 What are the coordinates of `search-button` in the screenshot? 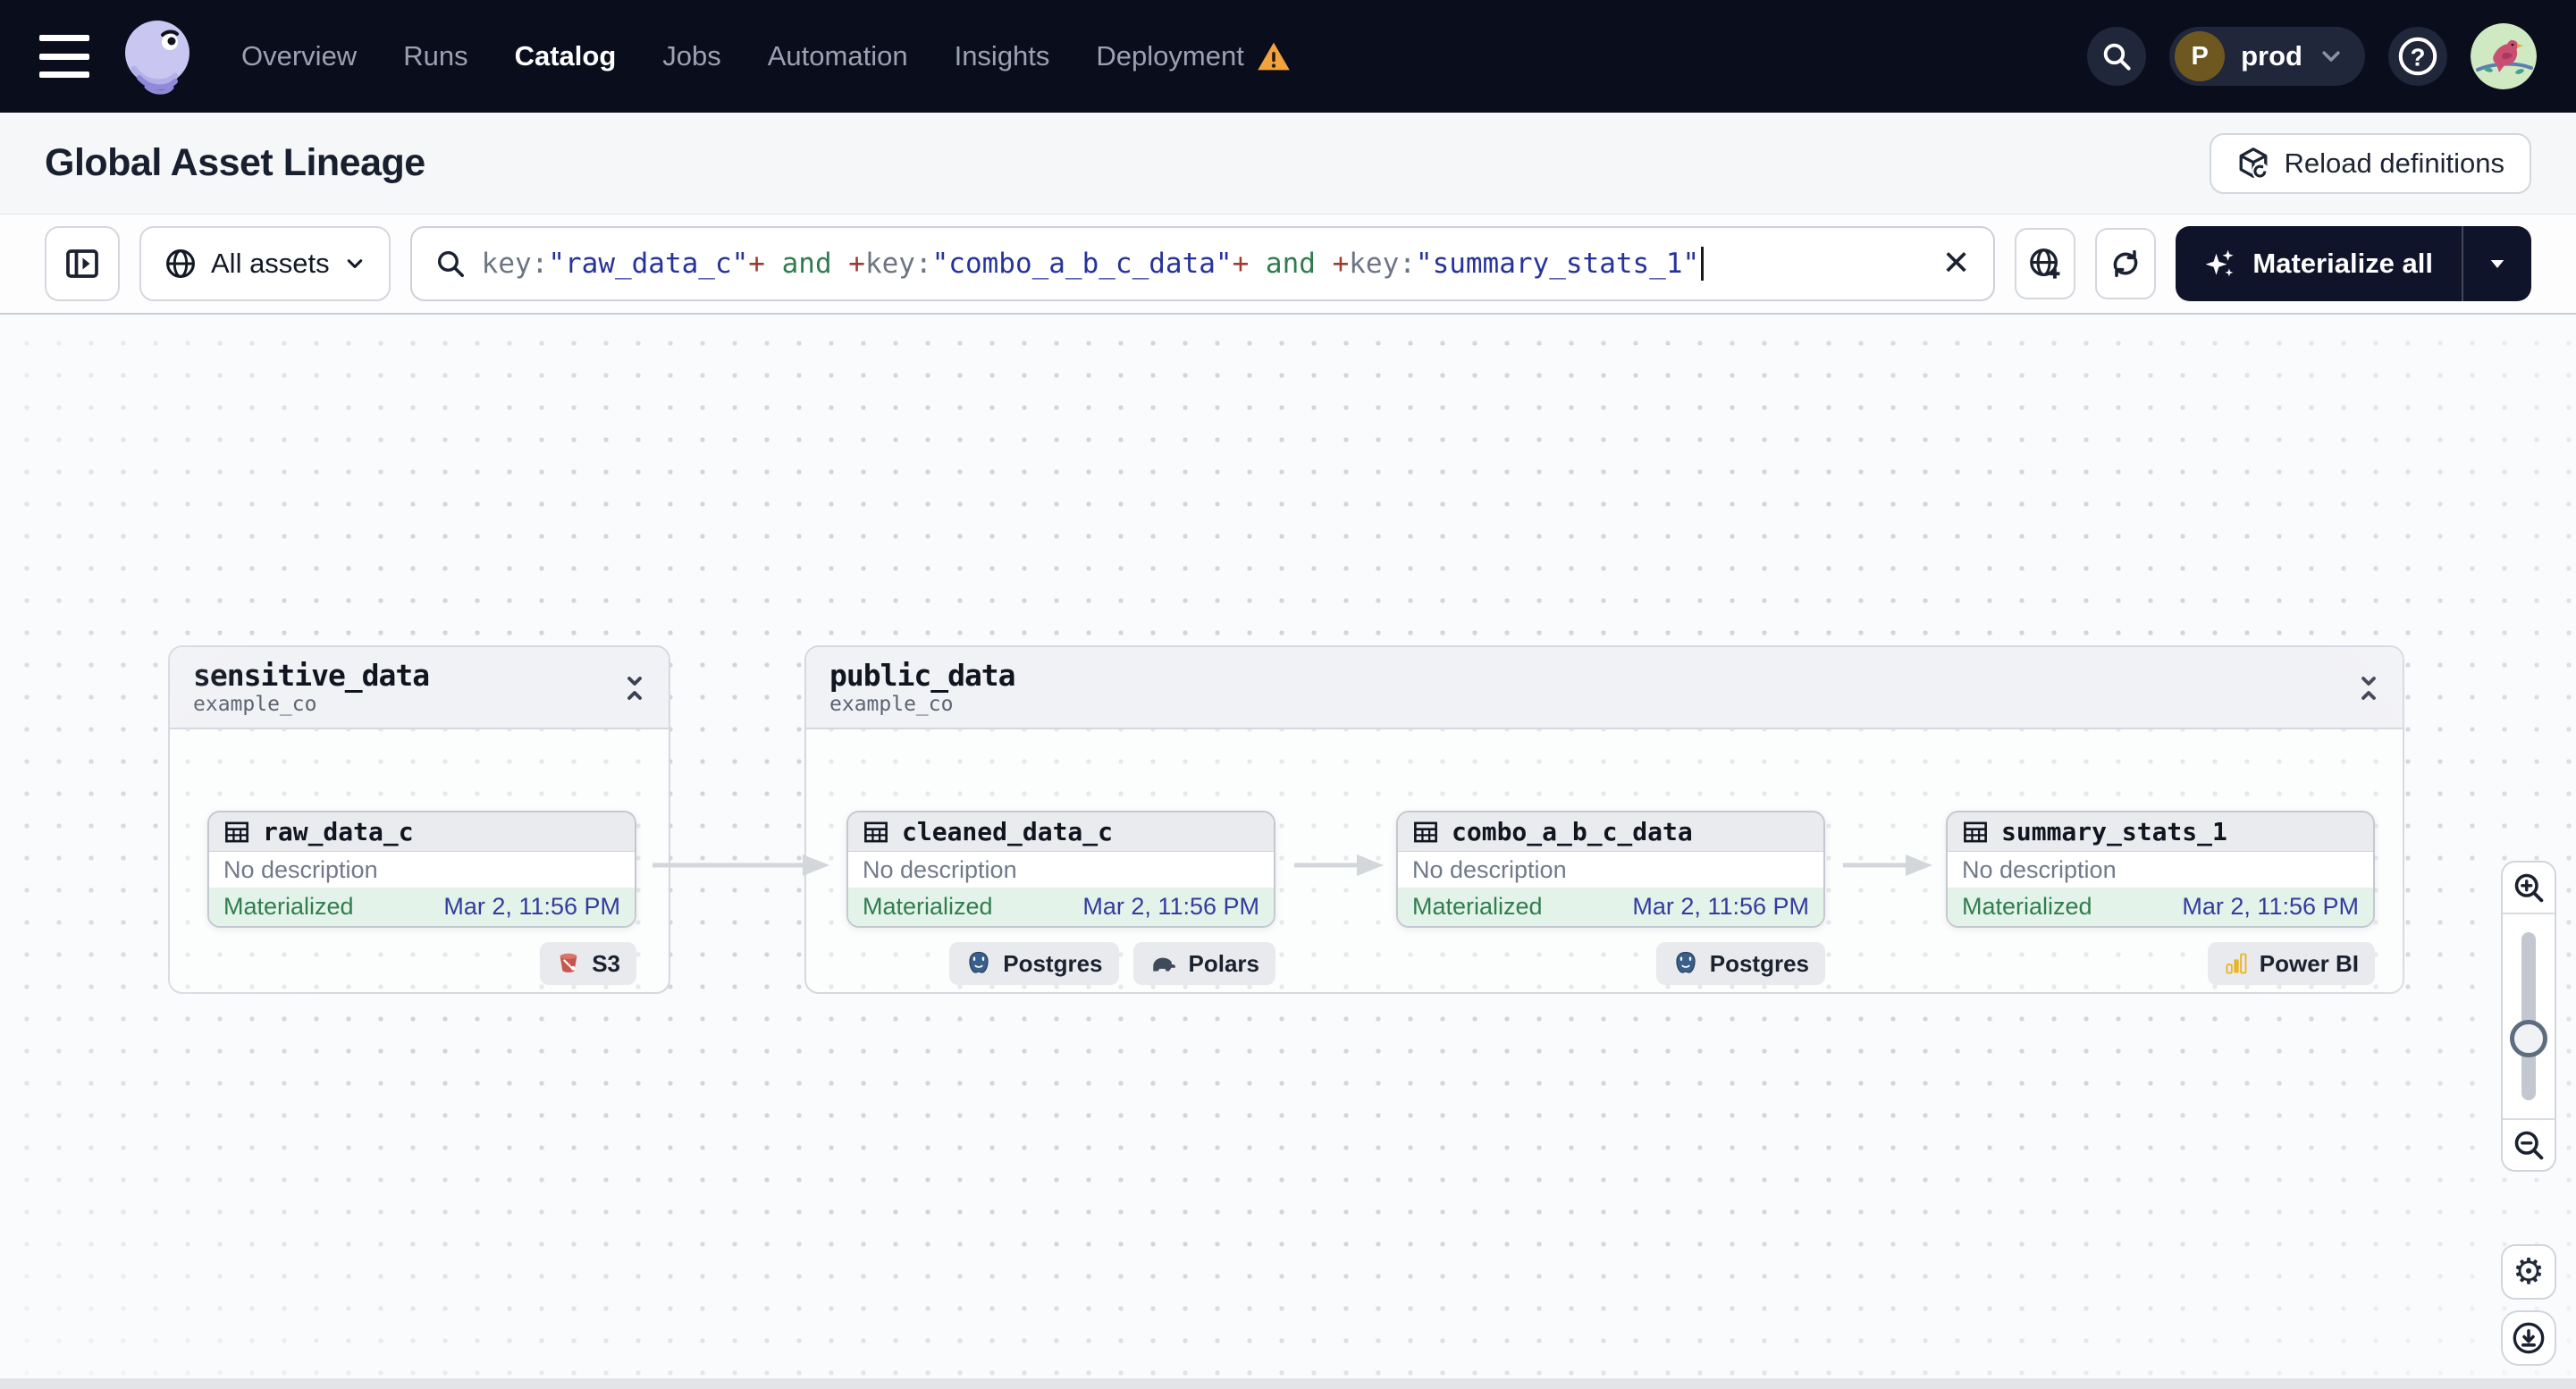 It's located at (2117, 56).